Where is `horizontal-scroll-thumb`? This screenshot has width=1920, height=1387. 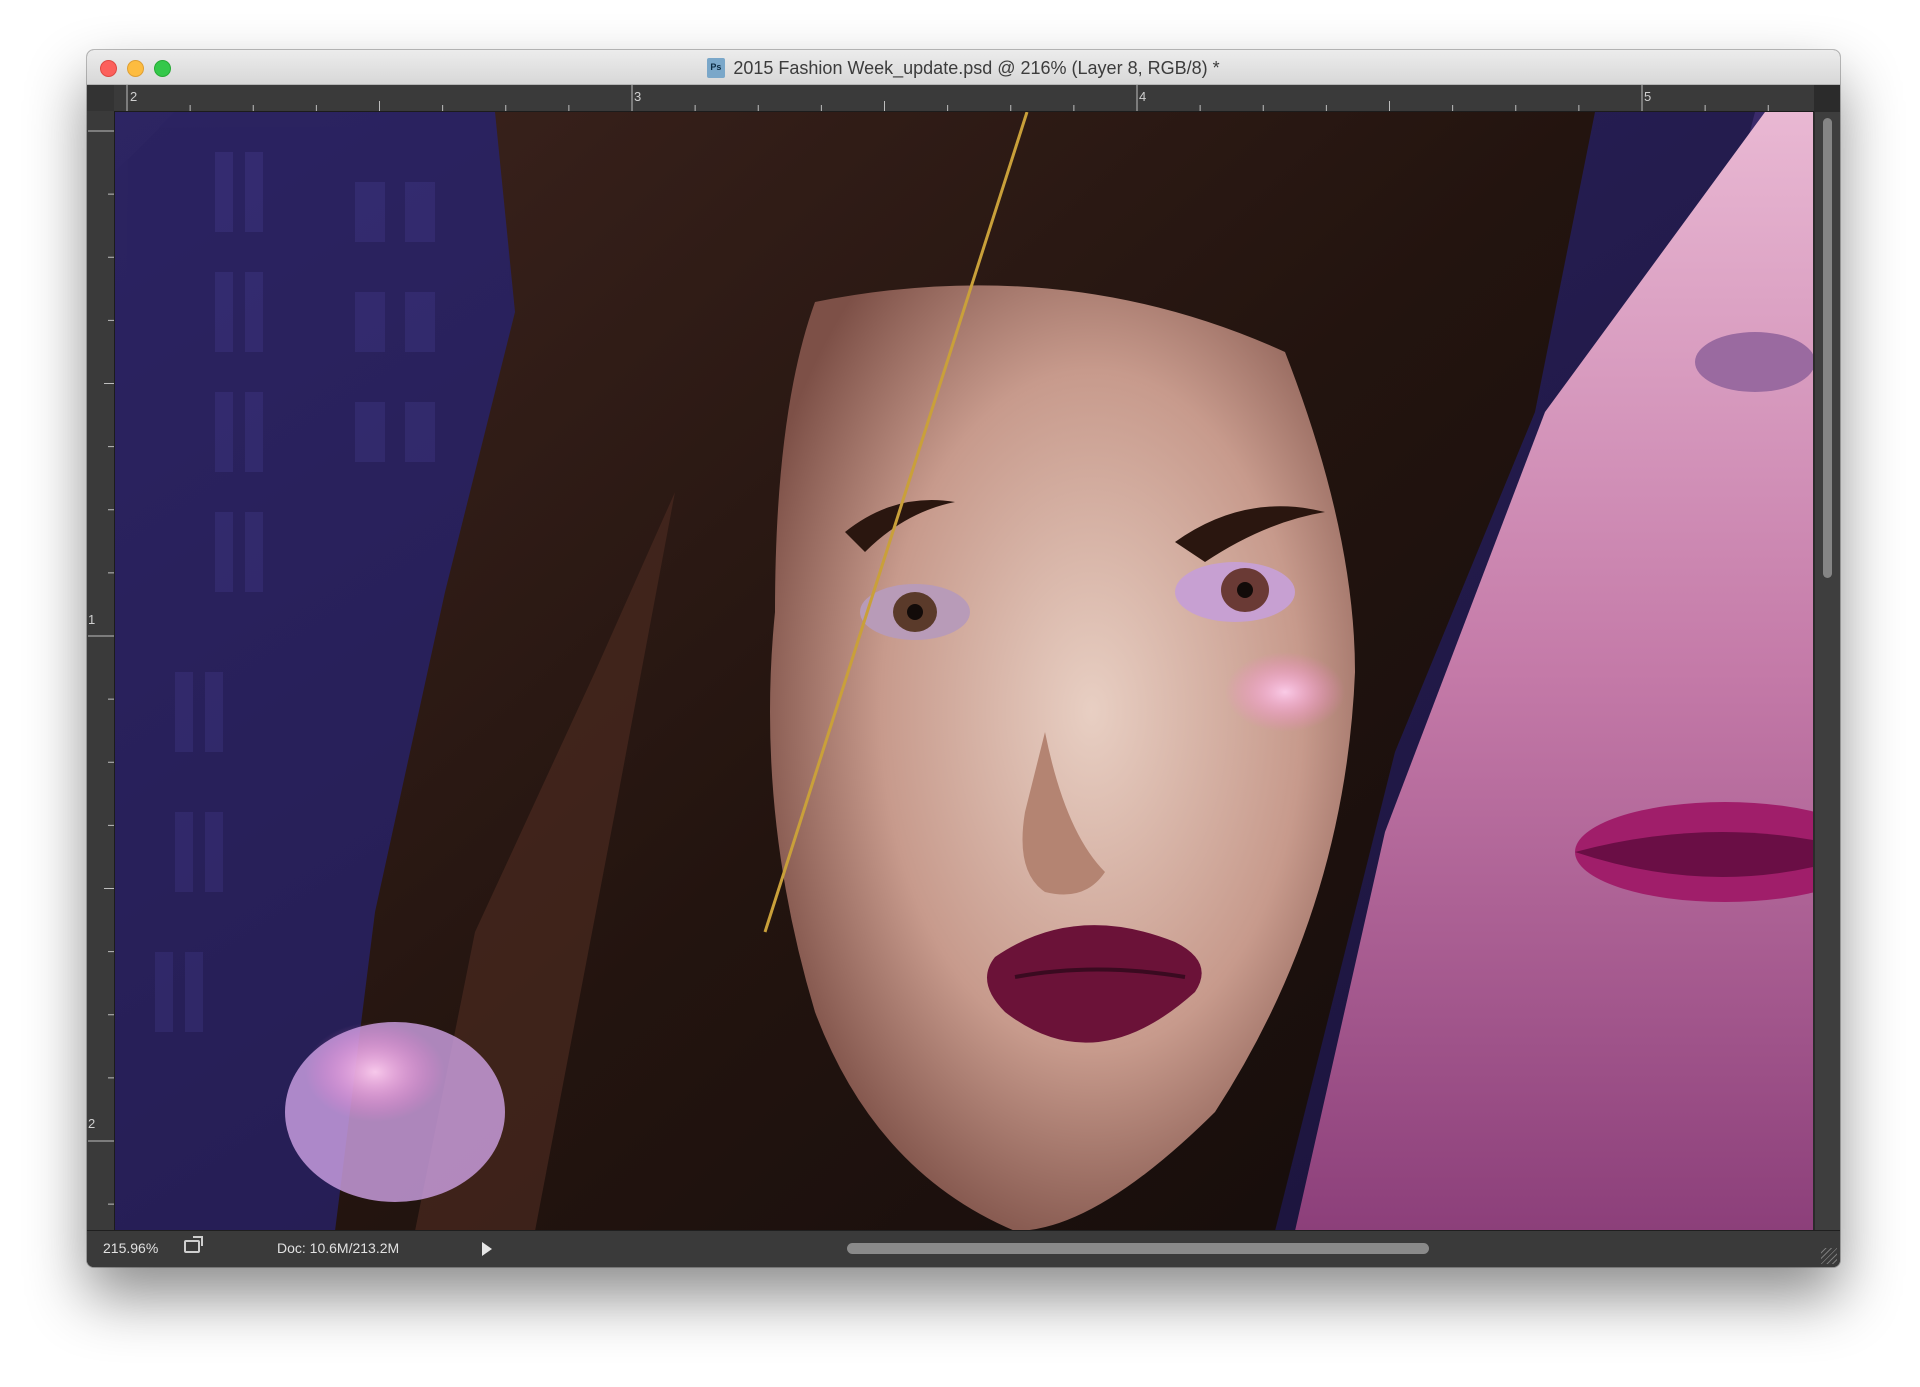 horizontal-scroll-thumb is located at coordinates (1138, 1248).